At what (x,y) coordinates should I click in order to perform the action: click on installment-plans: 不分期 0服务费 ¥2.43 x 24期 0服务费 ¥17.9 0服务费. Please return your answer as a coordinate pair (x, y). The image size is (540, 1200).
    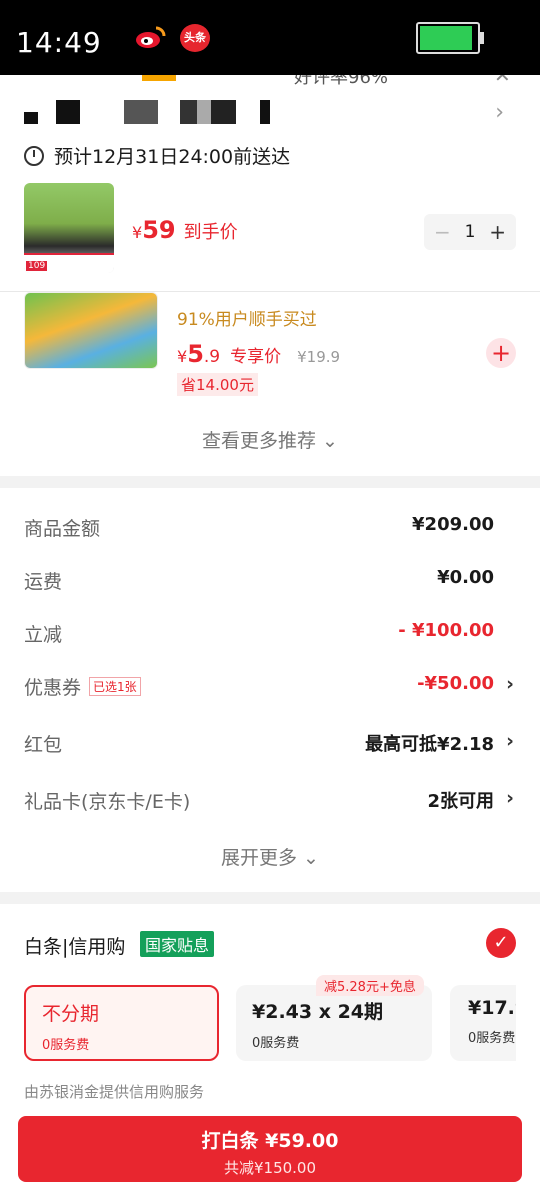
    Looking at the image, I should click on (270, 1023).